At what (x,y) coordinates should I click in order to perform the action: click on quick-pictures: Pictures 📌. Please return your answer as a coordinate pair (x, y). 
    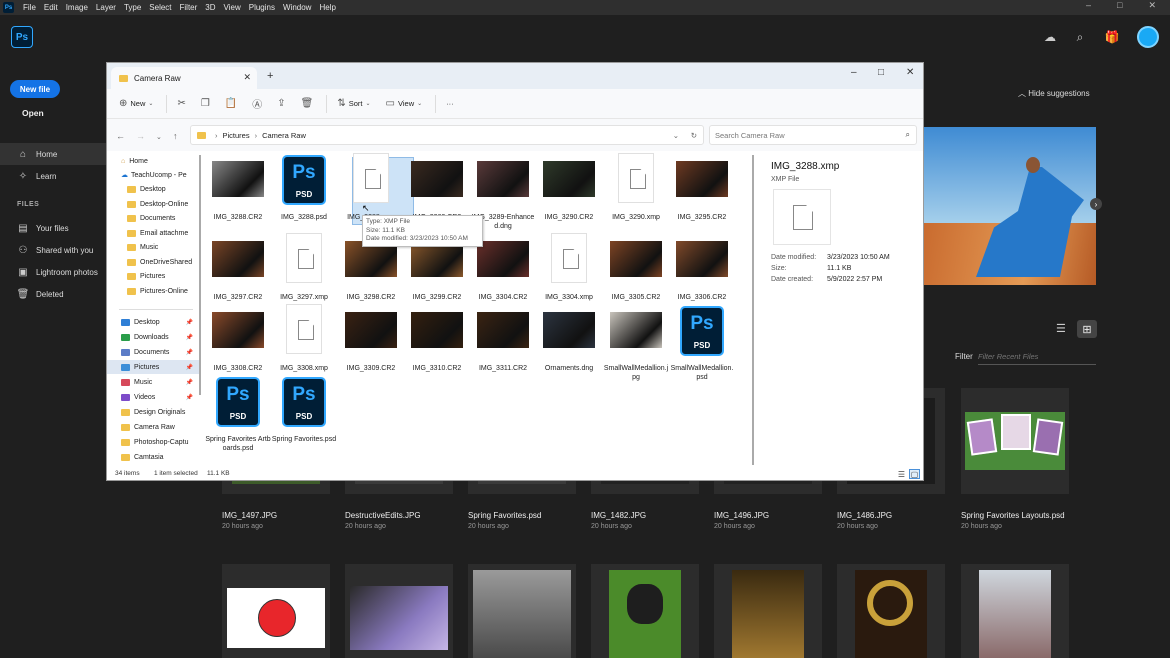
    Looking at the image, I should click on (153, 367).